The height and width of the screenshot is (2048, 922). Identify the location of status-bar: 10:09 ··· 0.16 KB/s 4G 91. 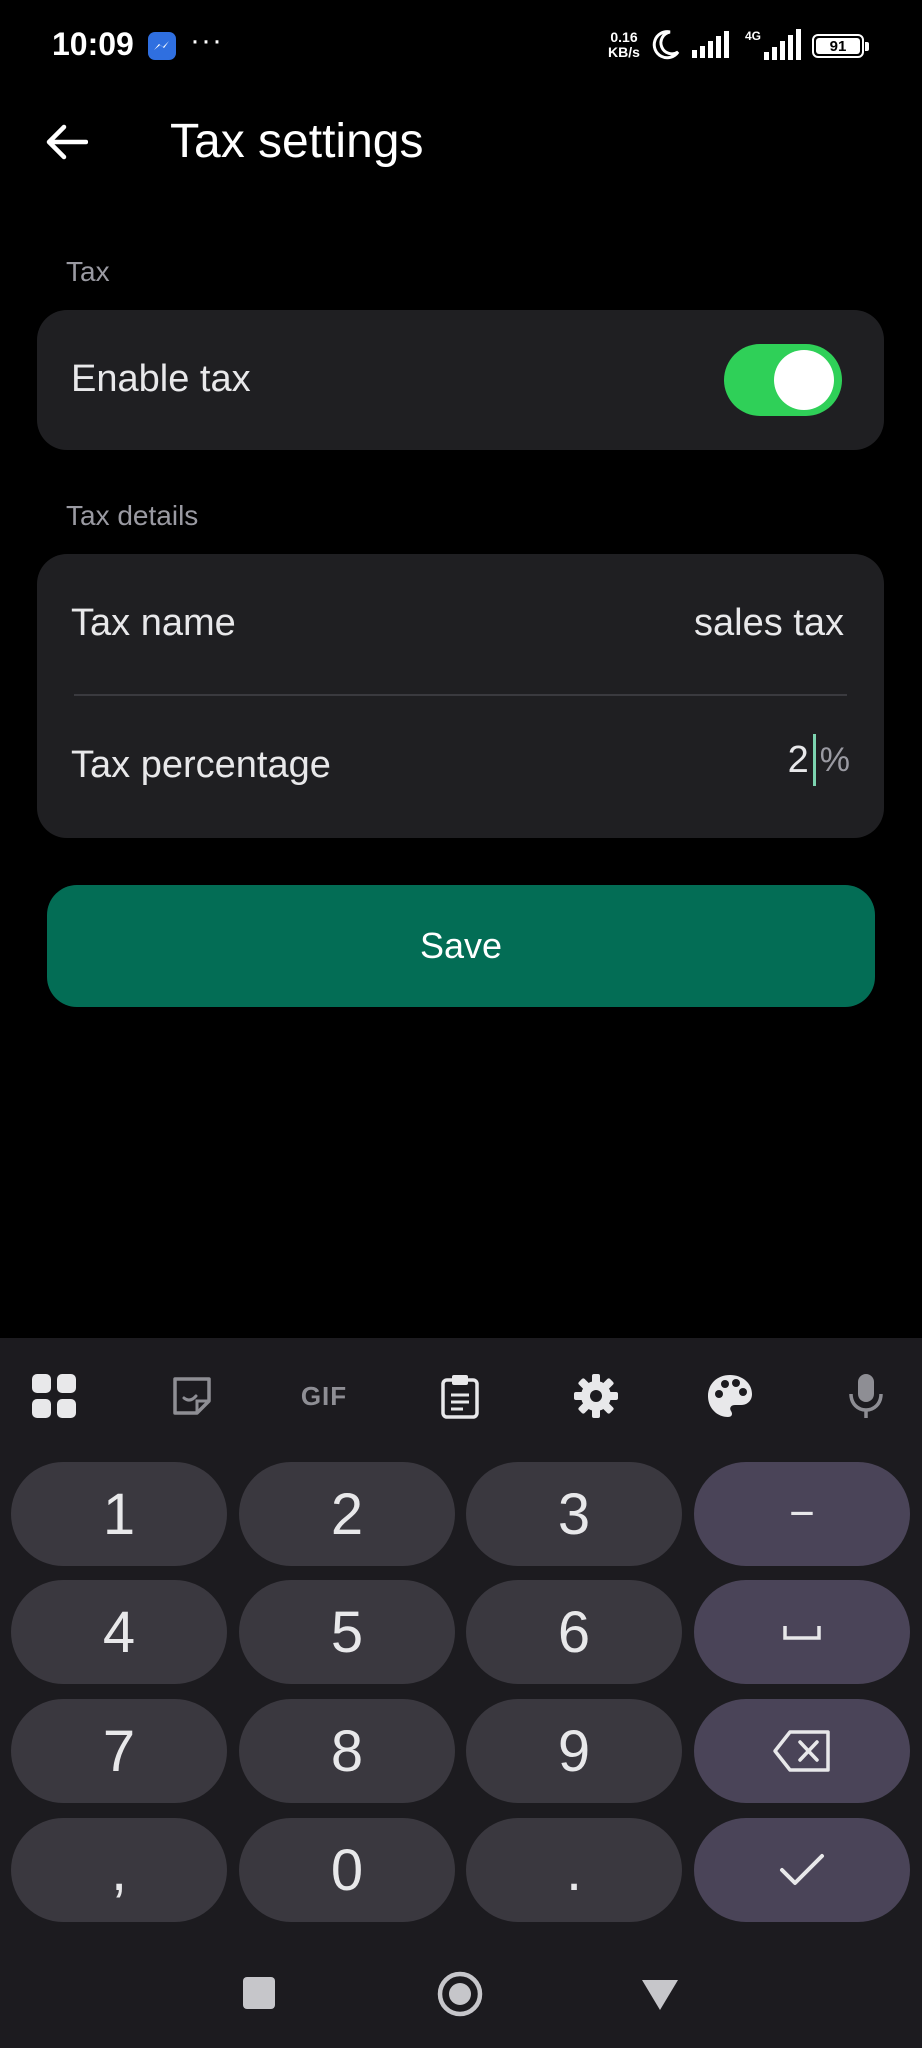
(461, 46).